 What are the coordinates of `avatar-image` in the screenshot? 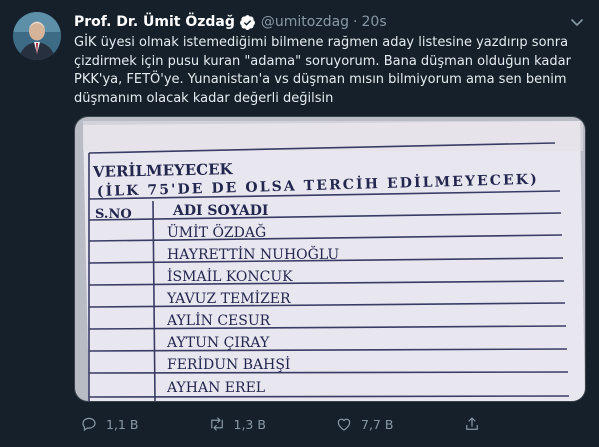 It's located at (37, 36).